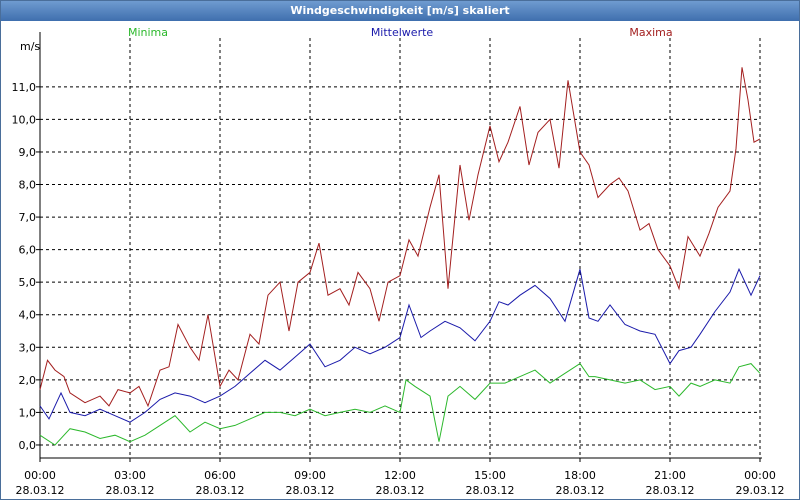 Image resolution: width=800 pixels, height=500 pixels. Describe the element at coordinates (760, 490) in the screenshot. I see `x-tick-date: 29.03.12` at that location.